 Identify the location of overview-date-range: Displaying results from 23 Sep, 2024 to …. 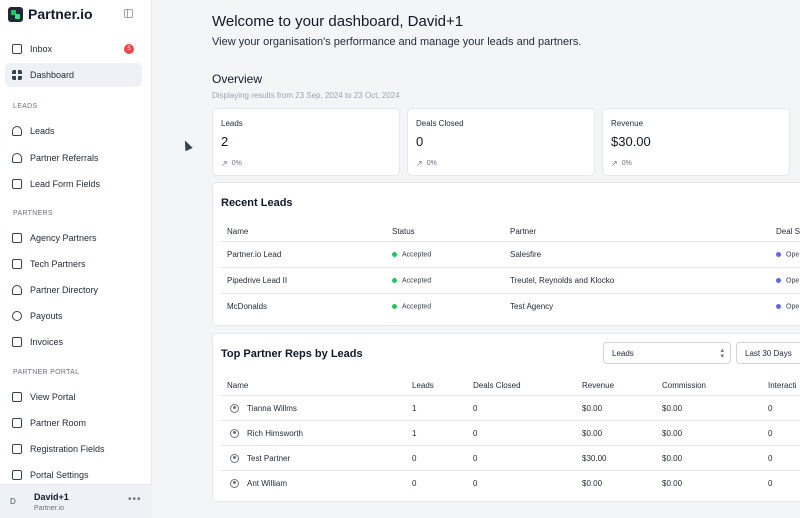
(306, 95).